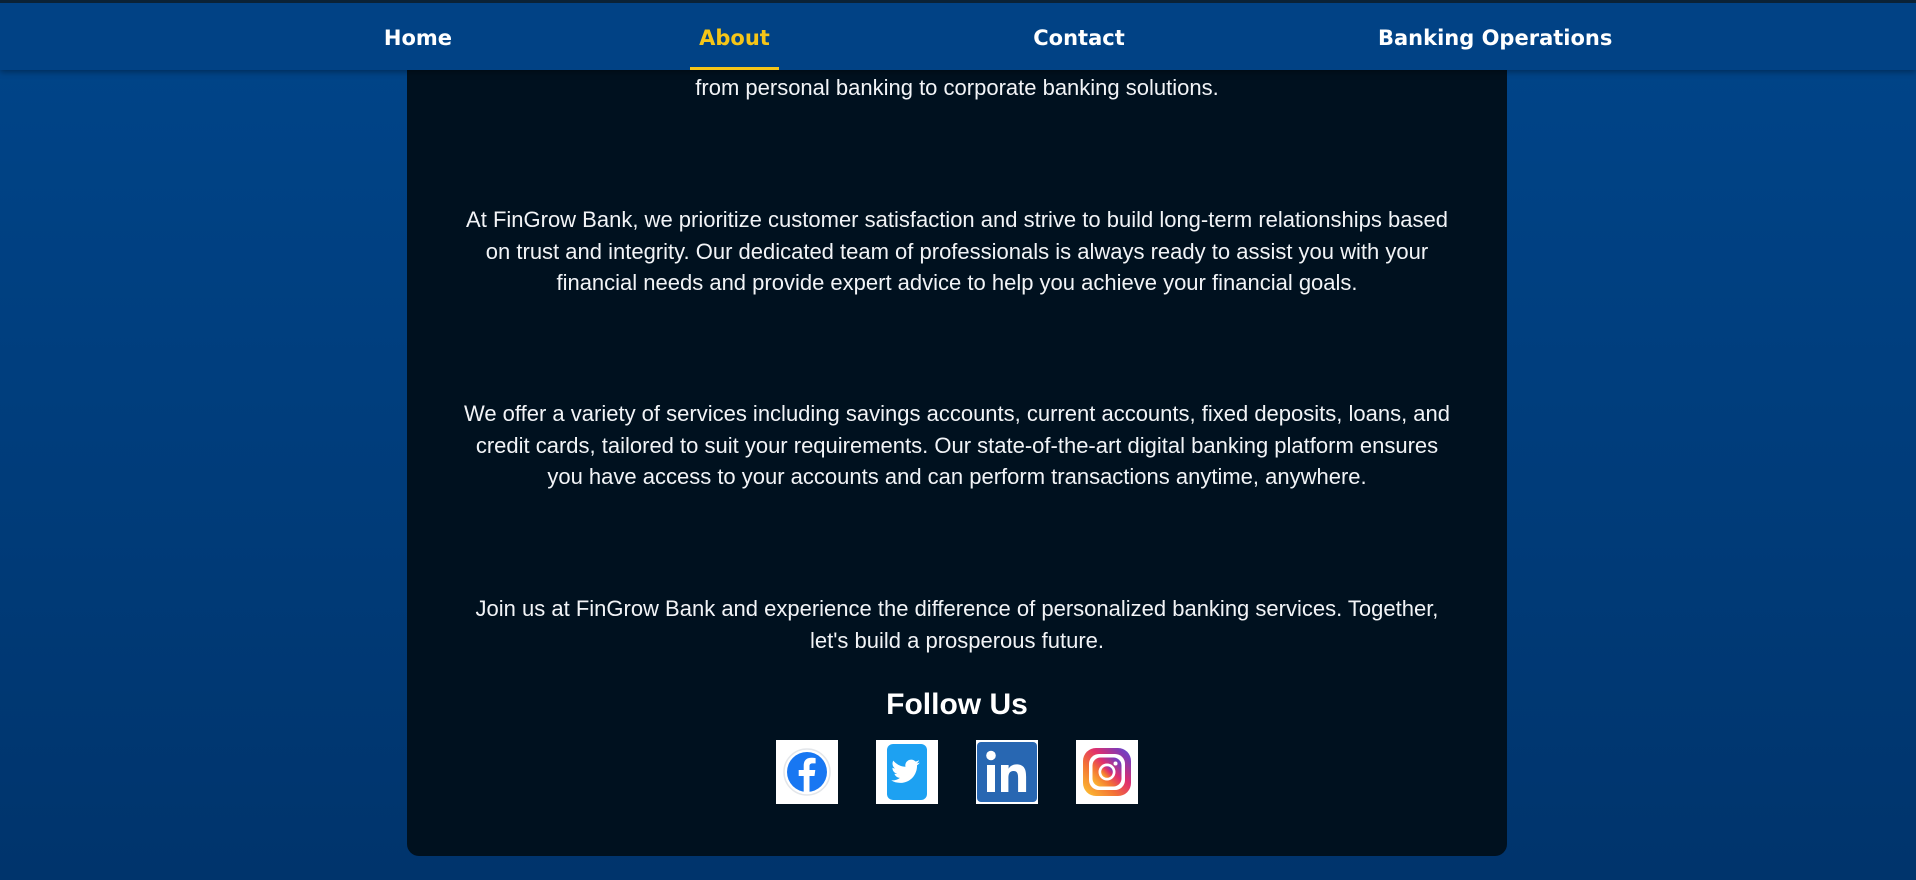 Image resolution: width=1916 pixels, height=880 pixels. What do you see at coordinates (957, 704) in the screenshot?
I see `follow-us-heading: Follow Us` at bounding box center [957, 704].